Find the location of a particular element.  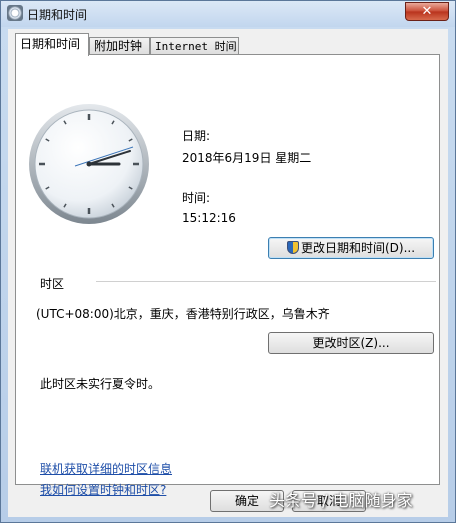

timezone-divider is located at coordinates (266, 281).